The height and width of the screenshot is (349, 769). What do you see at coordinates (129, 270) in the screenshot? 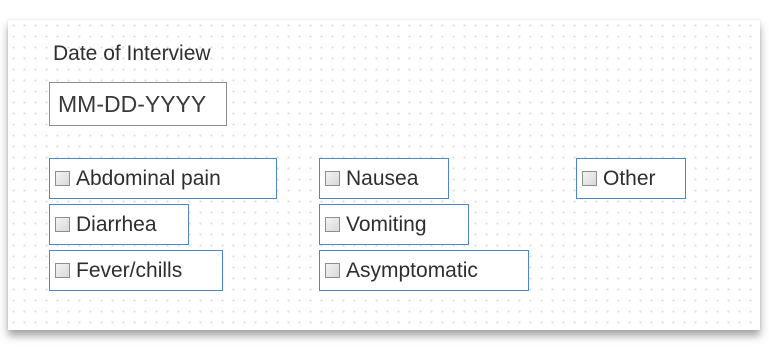
I see `checkbox-label: Fever/chills` at bounding box center [129, 270].